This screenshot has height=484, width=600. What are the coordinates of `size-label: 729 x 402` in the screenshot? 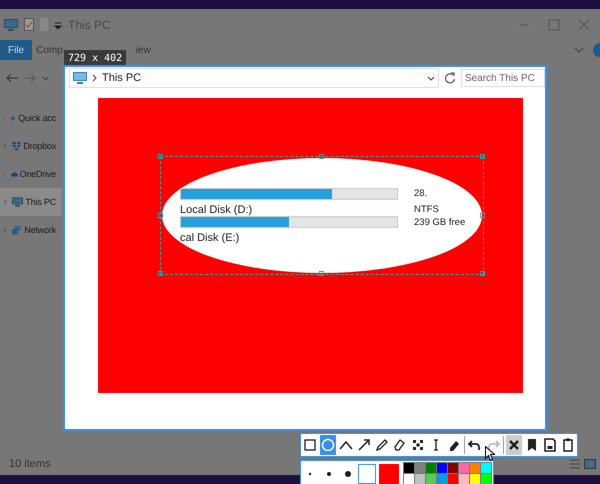 It's located at (95, 58).